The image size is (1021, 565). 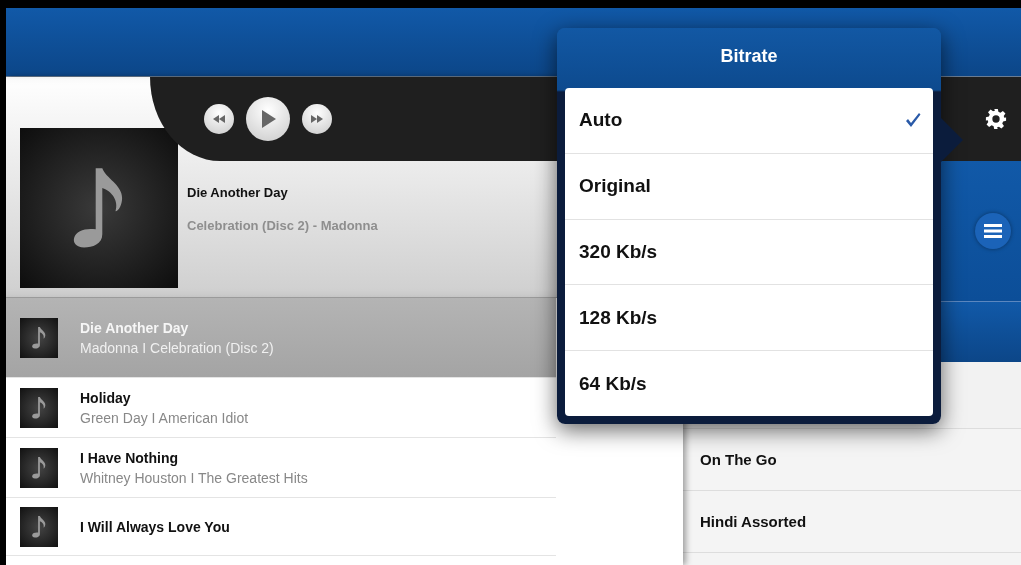 What do you see at coordinates (155, 526) in the screenshot?
I see `track-title: I Will Always Love You` at bounding box center [155, 526].